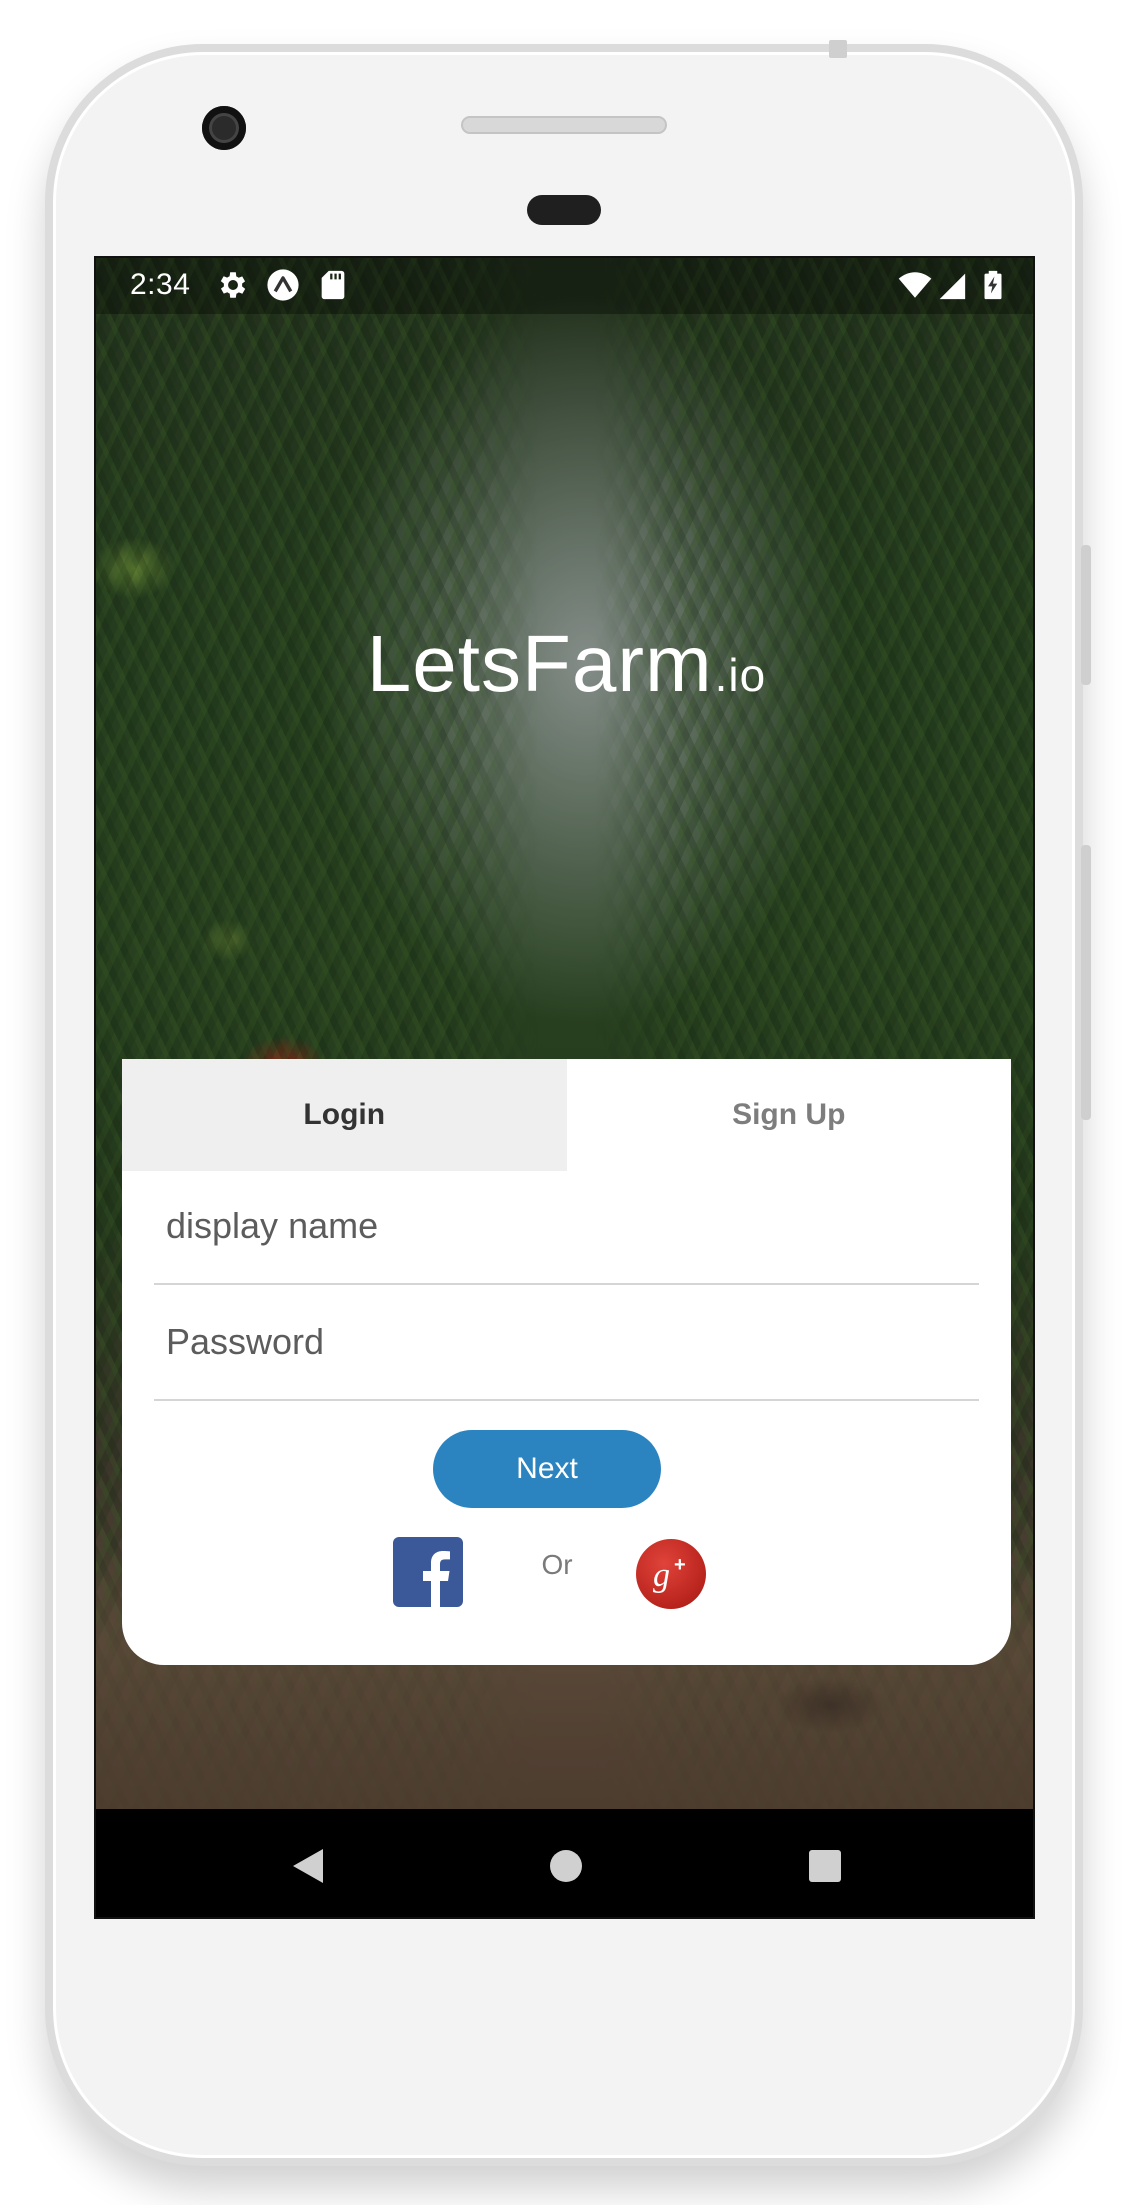 The width and height of the screenshot is (1129, 2205). I want to click on proximity-sensor, so click(564, 210).